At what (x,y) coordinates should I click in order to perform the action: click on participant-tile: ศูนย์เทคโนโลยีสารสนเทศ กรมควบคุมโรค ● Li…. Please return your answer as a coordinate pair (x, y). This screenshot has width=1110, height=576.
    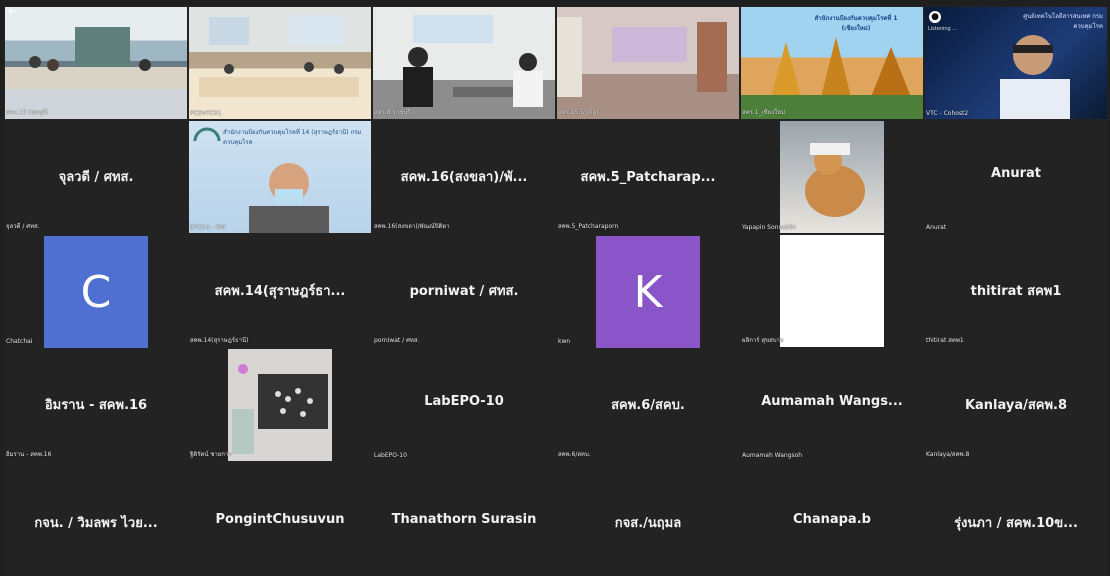
    Looking at the image, I should click on (1016, 63).